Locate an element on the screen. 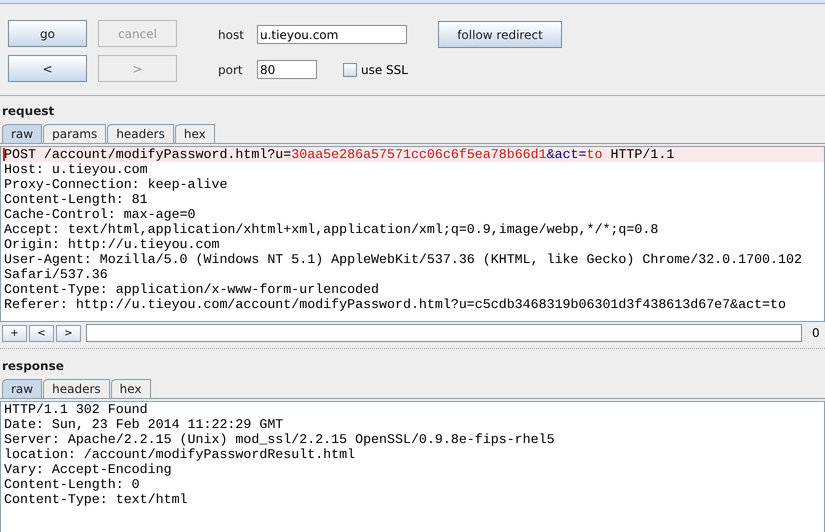 The height and width of the screenshot is (532, 825). code-line: Date: Sun, 23 Feb 2014 11:22:29 GMT is located at coordinates (143, 424).